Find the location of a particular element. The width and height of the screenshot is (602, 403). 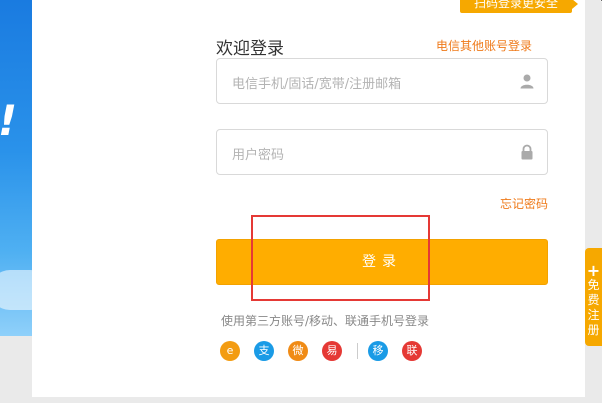

alipay-icon: 支 is located at coordinates (264, 351).